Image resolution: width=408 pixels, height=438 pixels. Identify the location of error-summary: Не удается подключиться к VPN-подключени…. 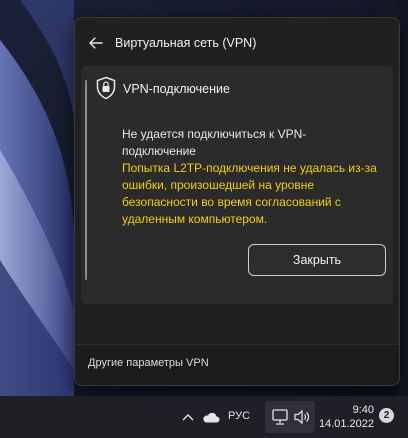
(214, 142).